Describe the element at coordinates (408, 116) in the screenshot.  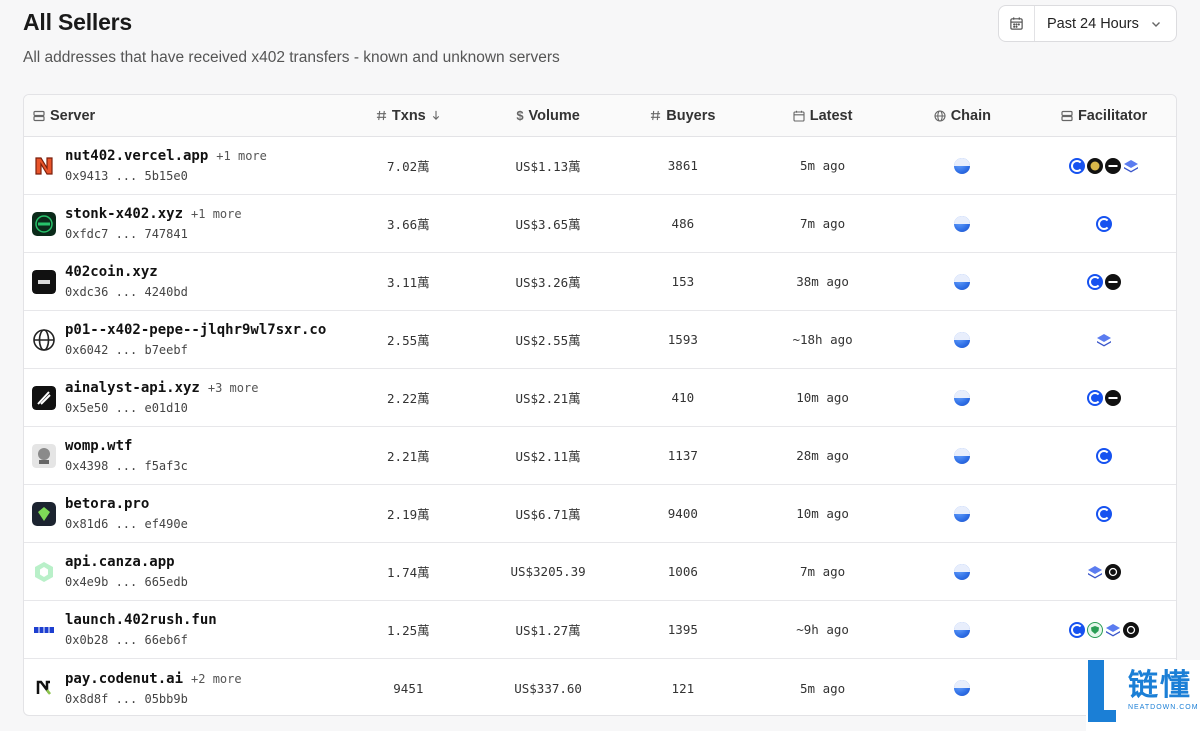
I see `column-header-txns: Txns` at that location.